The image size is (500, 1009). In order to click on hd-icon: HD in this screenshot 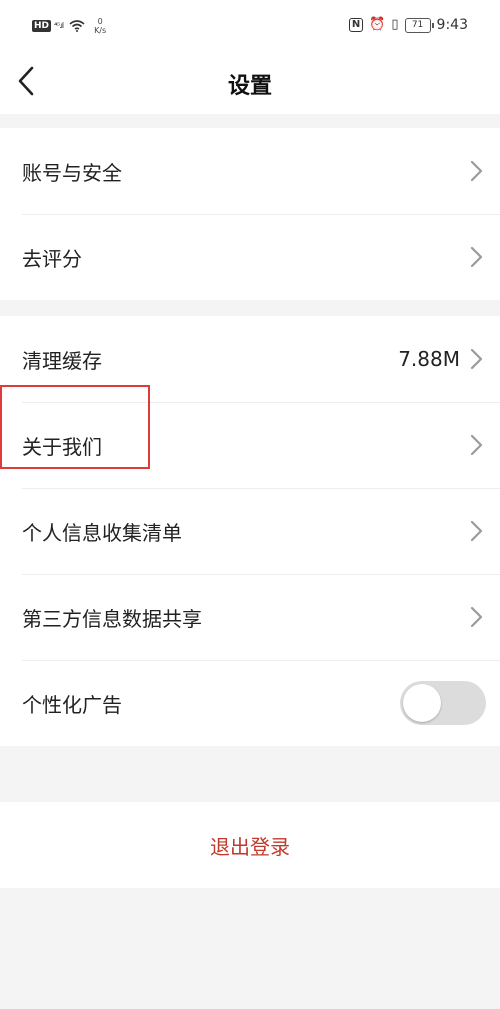, I will do `click(42, 26)`.